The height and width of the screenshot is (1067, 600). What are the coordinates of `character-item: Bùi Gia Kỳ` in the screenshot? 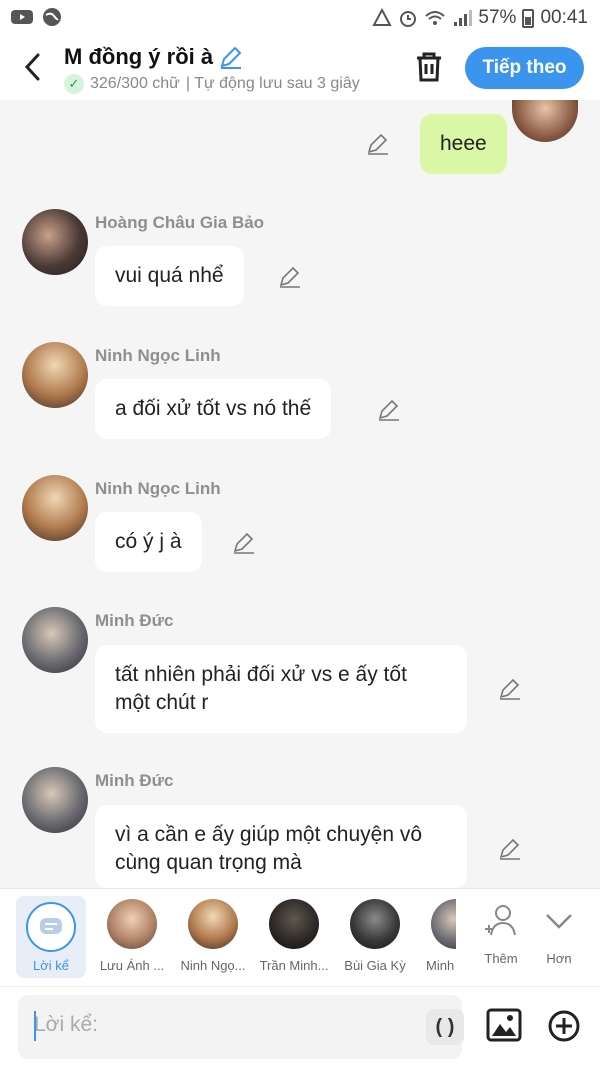 It's located at (375, 938).